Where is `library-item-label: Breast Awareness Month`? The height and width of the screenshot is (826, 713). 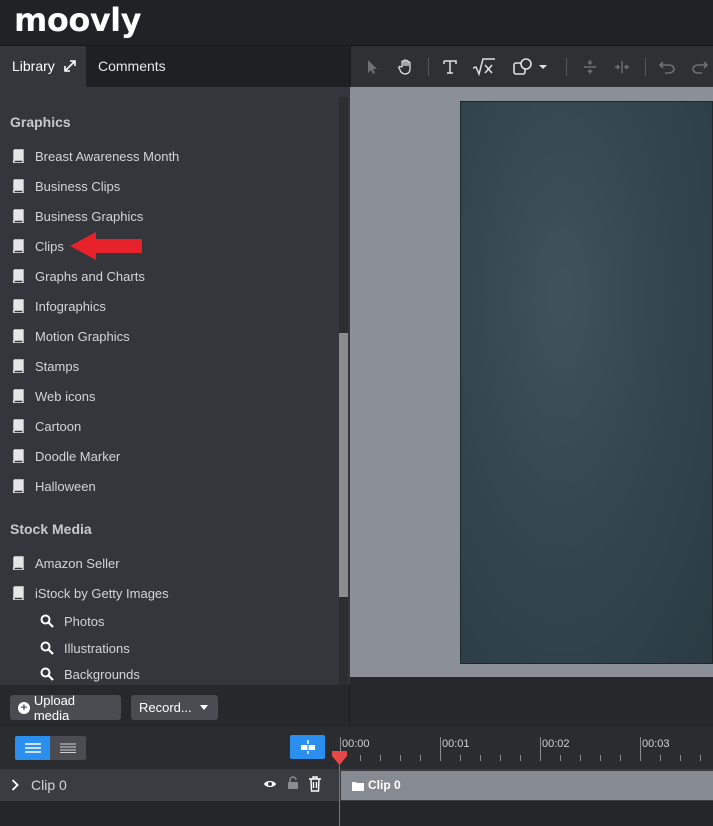
library-item-label: Breast Awareness Month is located at coordinates (107, 156).